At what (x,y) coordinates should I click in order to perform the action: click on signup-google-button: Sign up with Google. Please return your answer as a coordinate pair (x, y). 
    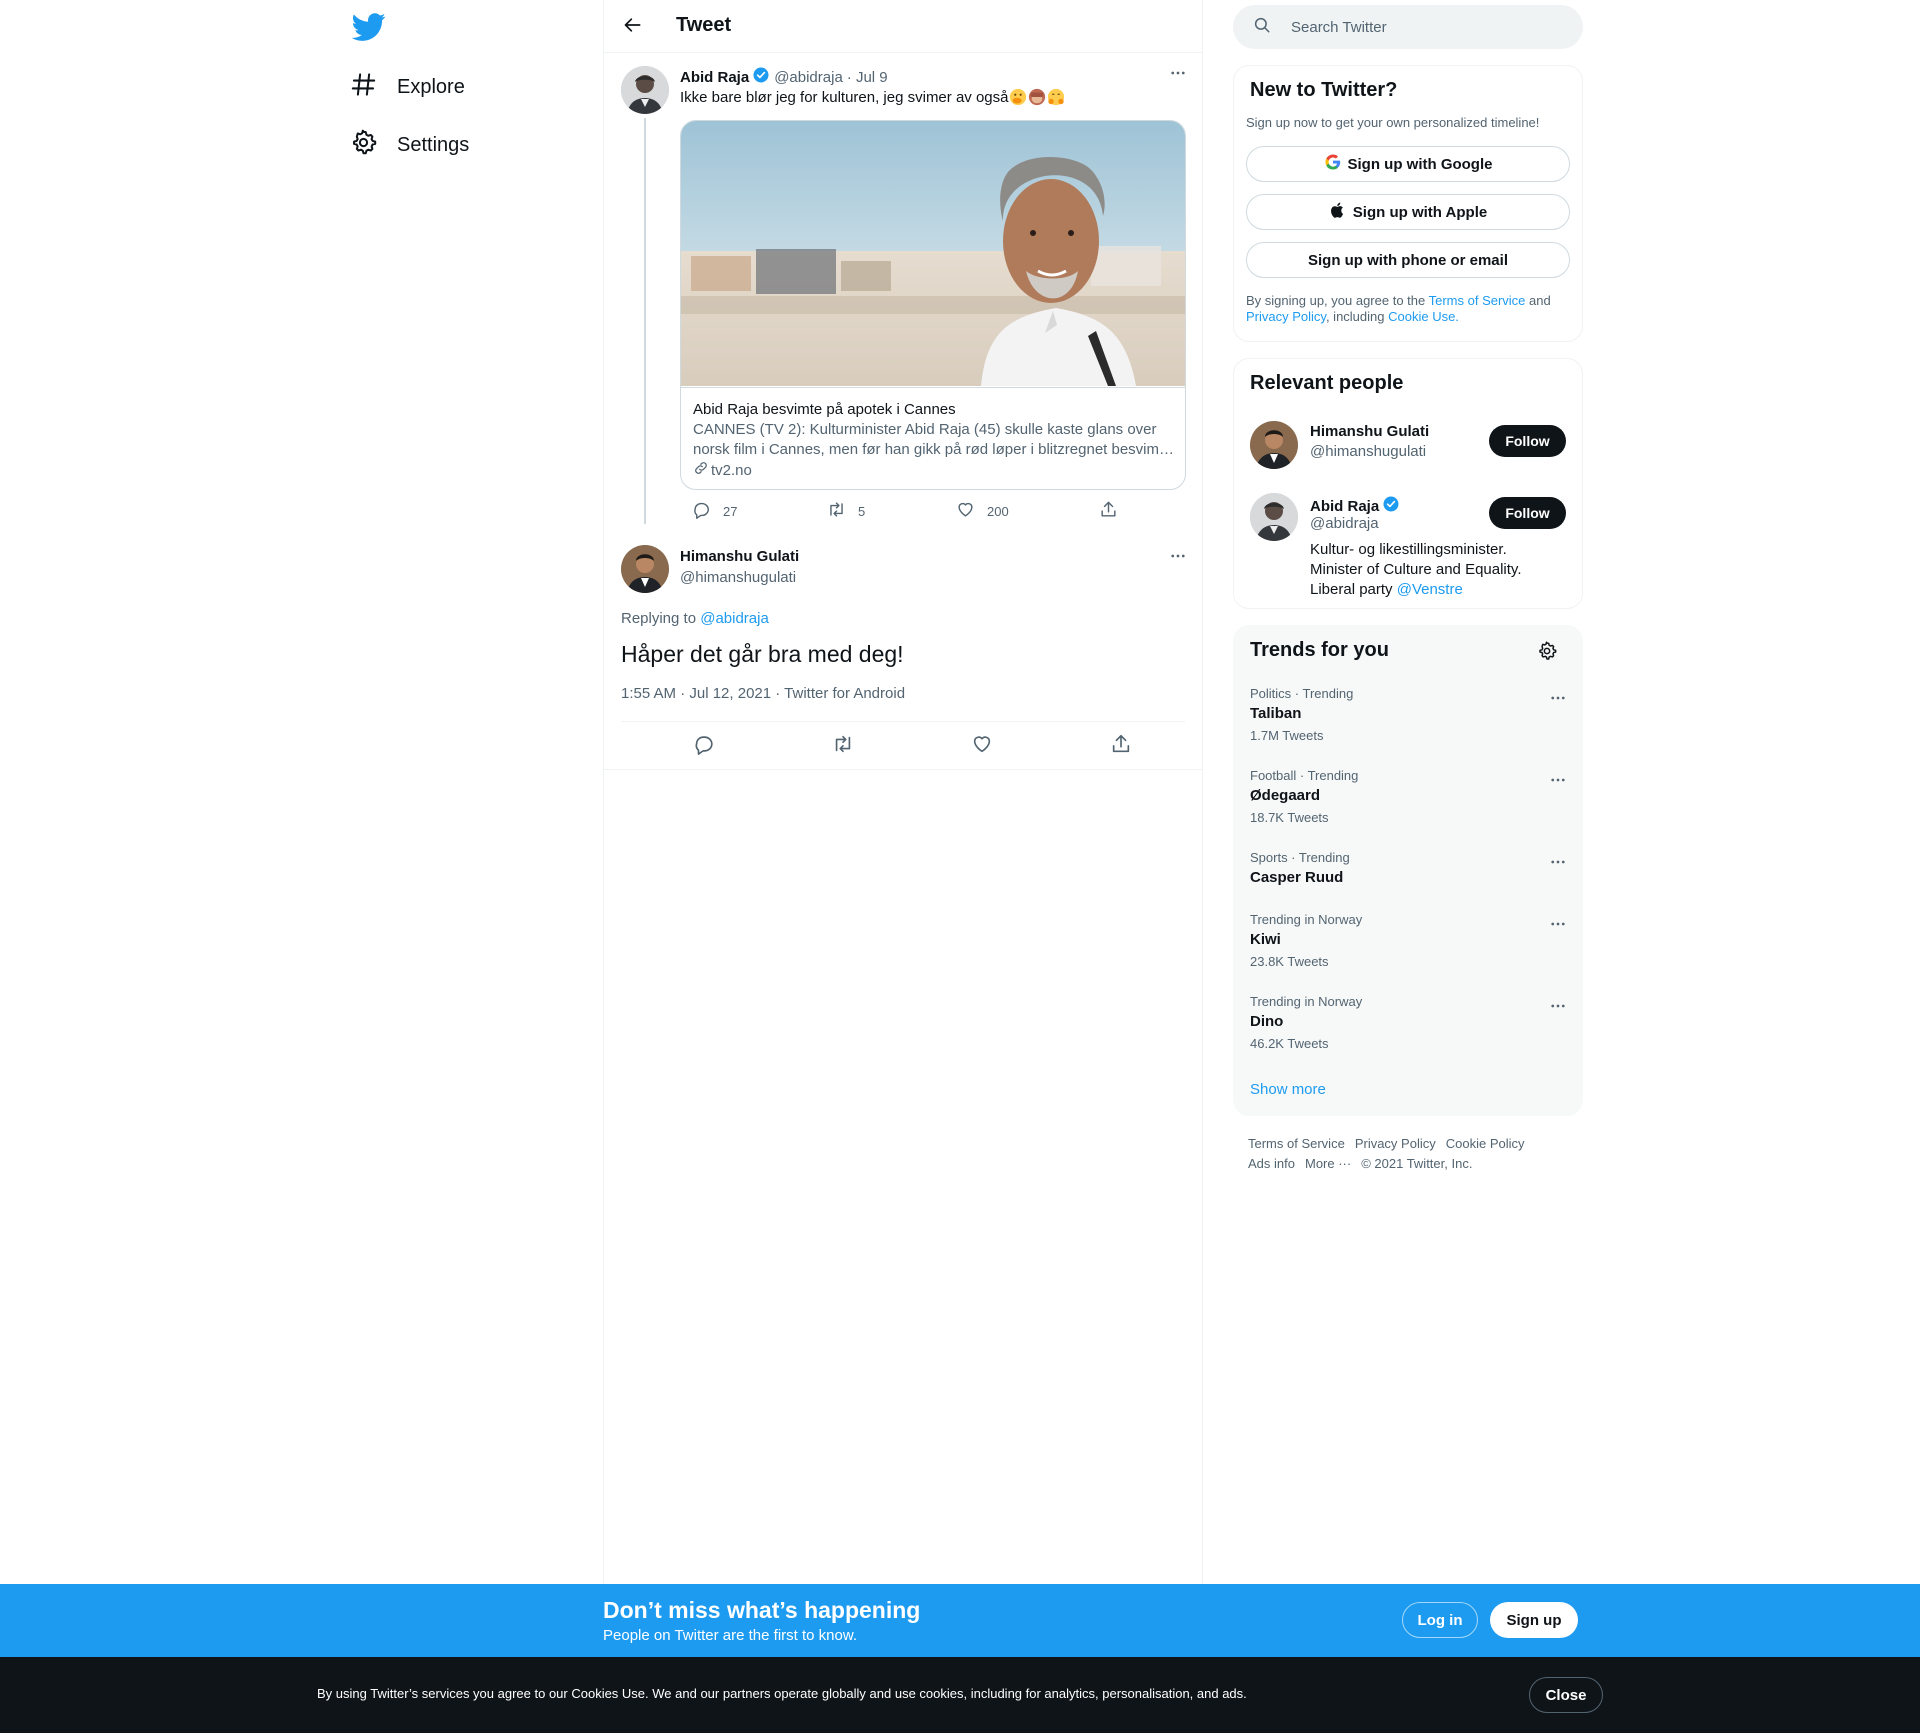
    Looking at the image, I should click on (1408, 164).